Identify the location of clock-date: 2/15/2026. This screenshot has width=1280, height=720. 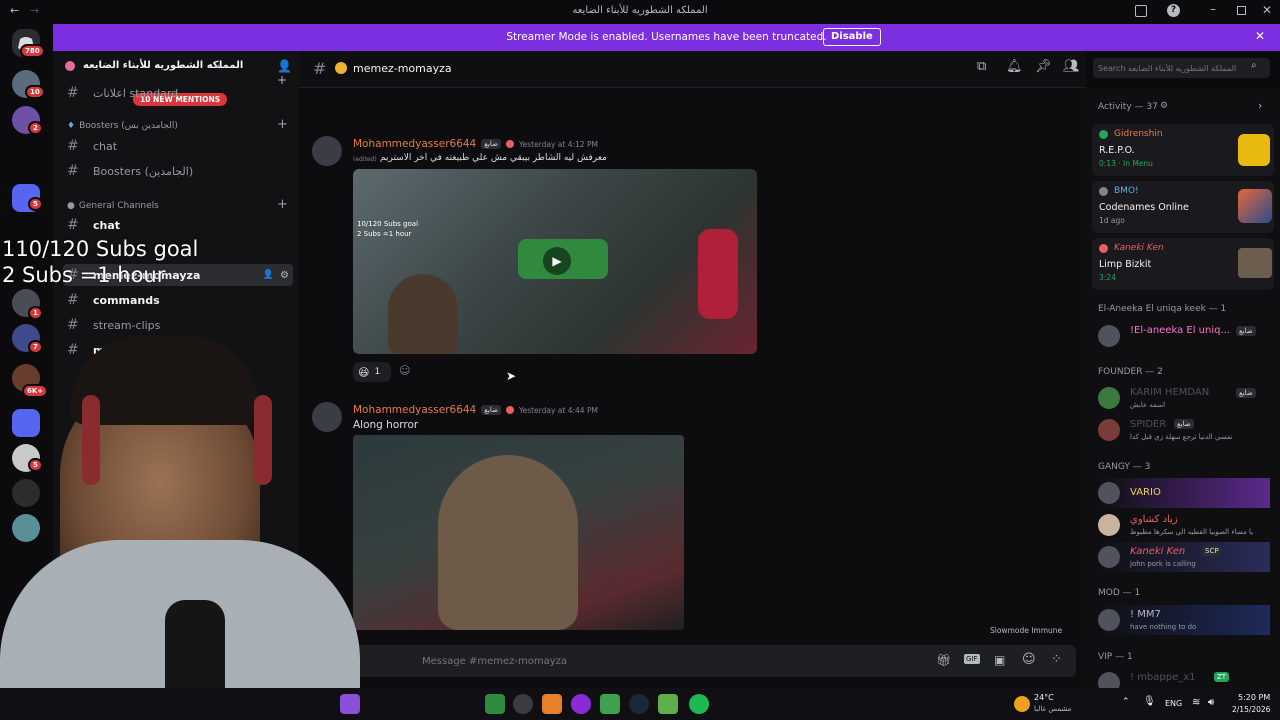
(1251, 709).